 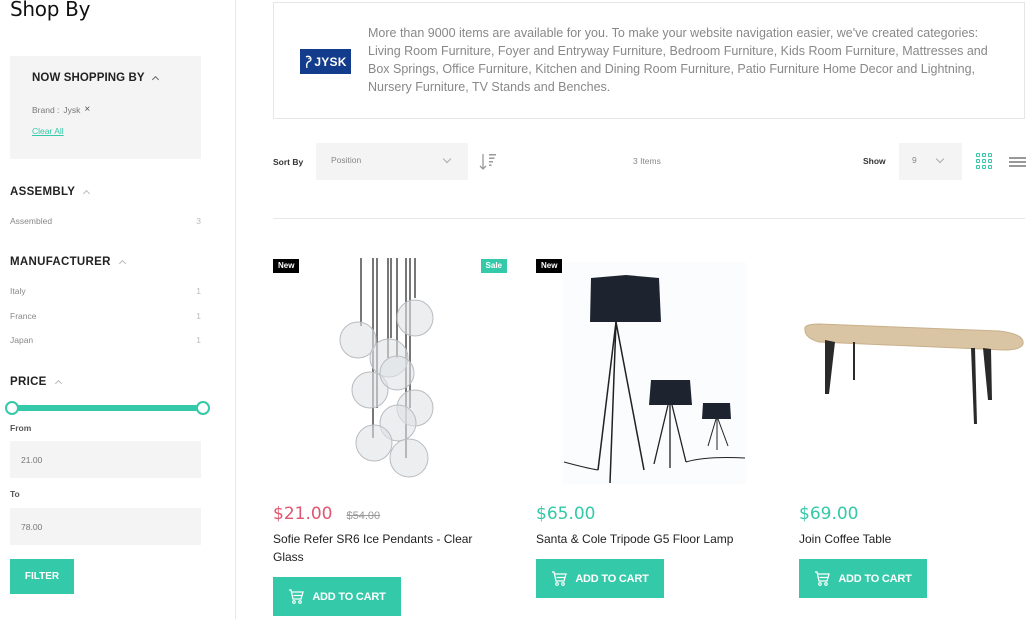 What do you see at coordinates (914, 373) in the screenshot?
I see `product-image-coffee-table` at bounding box center [914, 373].